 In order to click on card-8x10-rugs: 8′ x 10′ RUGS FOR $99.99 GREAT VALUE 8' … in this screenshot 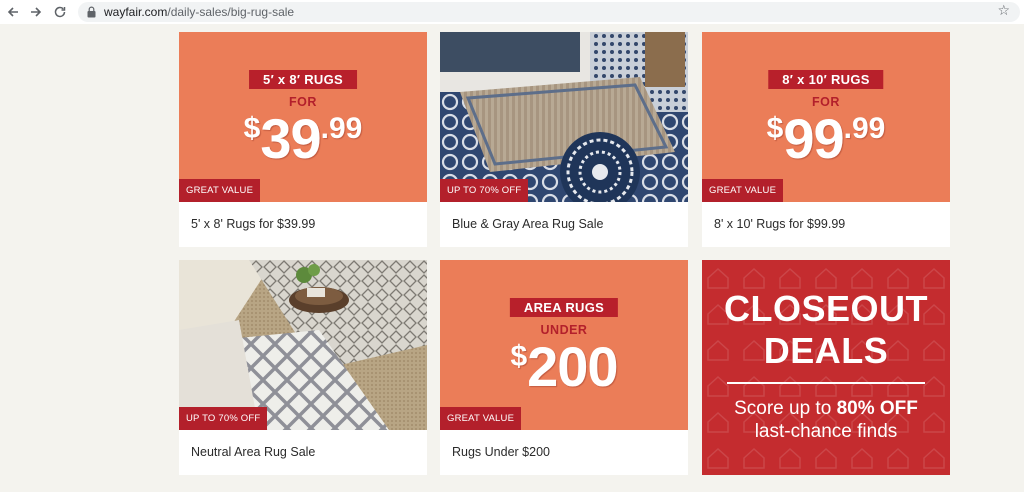, I will do `click(826, 139)`.